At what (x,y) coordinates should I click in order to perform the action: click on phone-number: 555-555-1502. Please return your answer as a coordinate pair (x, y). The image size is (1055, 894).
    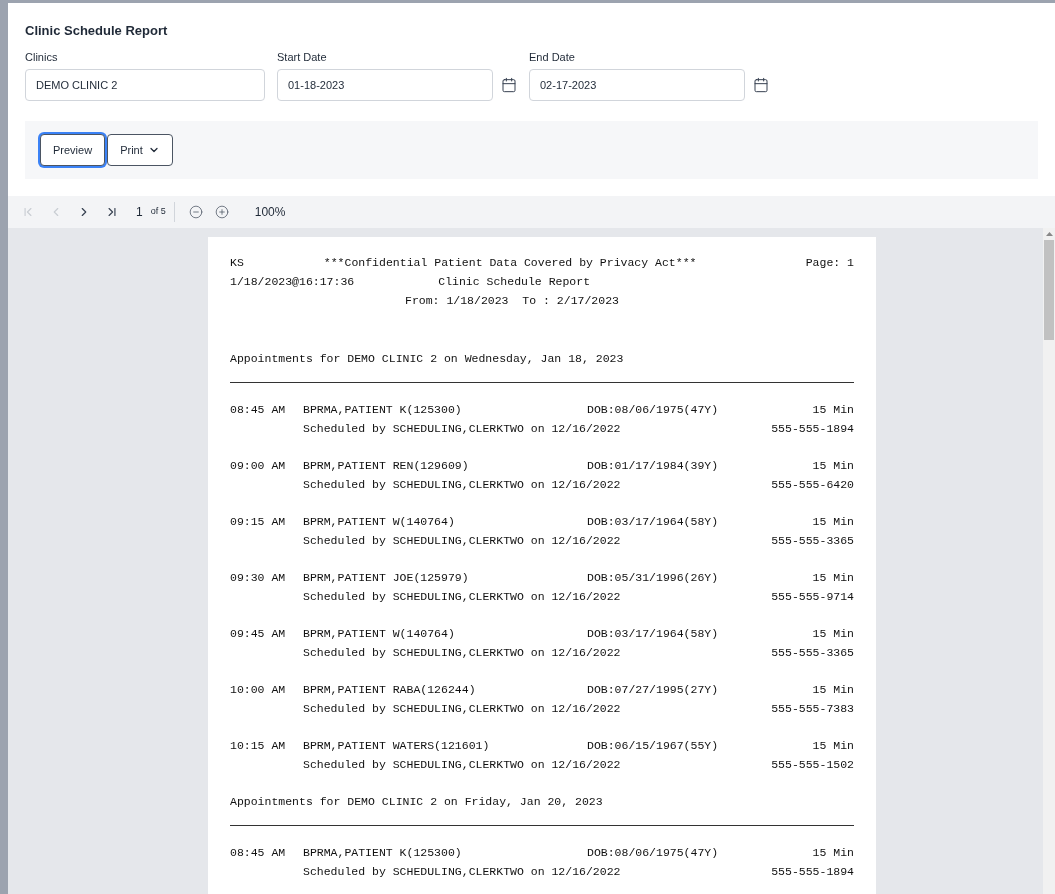
    Looking at the image, I should click on (812, 765).